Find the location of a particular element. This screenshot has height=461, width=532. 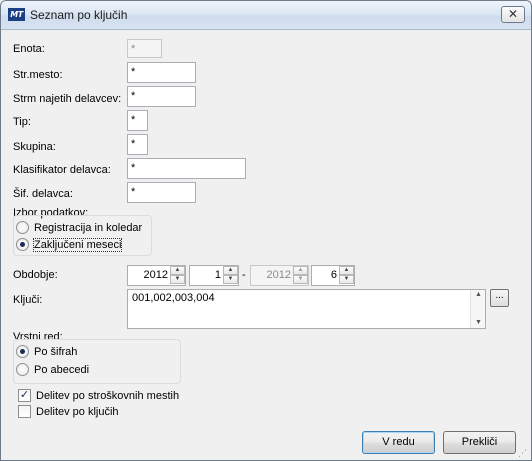

radio-registracija-label: Registracija in koledar is located at coordinates (88, 227).